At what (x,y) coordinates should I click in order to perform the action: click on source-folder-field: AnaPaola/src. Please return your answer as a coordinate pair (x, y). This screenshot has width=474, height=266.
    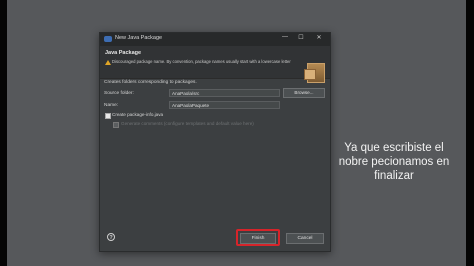
    Looking at the image, I should click on (224, 93).